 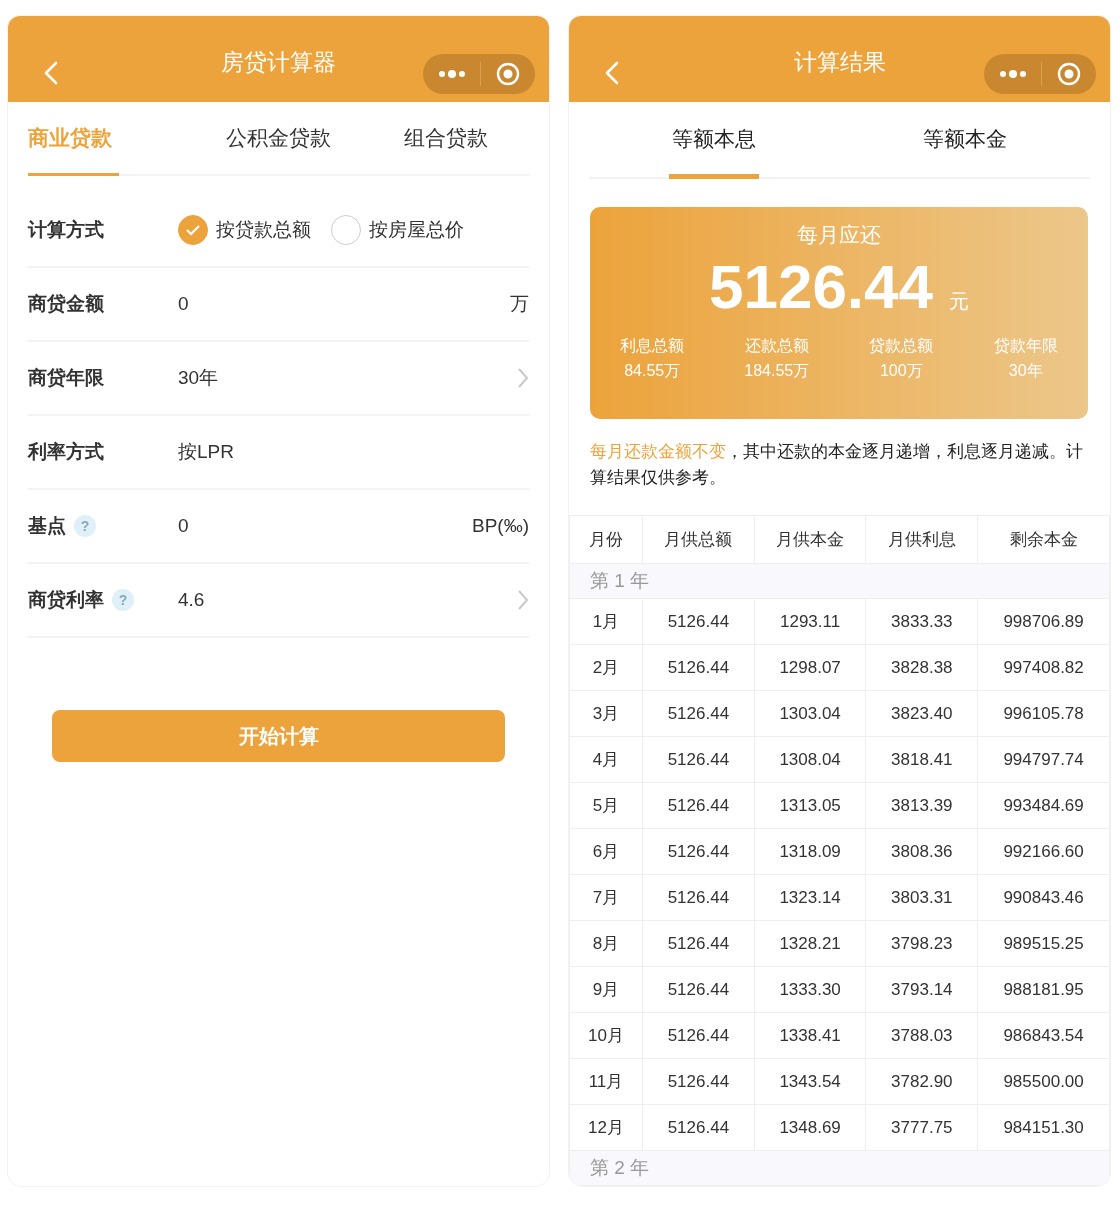 I want to click on table-cell: 2月, so click(x=606, y=667).